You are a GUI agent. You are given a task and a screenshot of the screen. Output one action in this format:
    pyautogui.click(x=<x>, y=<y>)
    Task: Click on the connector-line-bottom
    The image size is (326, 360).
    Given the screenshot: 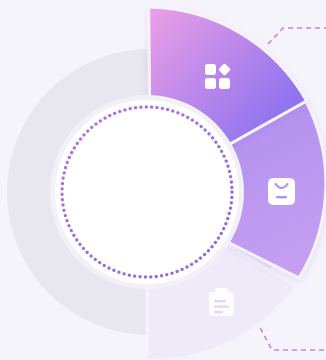 What is the action you would take?
    pyautogui.click(x=290, y=335)
    